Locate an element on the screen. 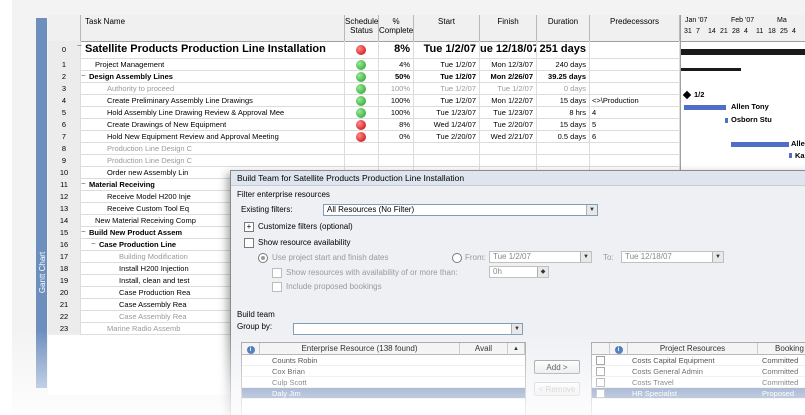 The image size is (805, 415). enterprise-resource-row: Culp Scott is located at coordinates (383, 382).